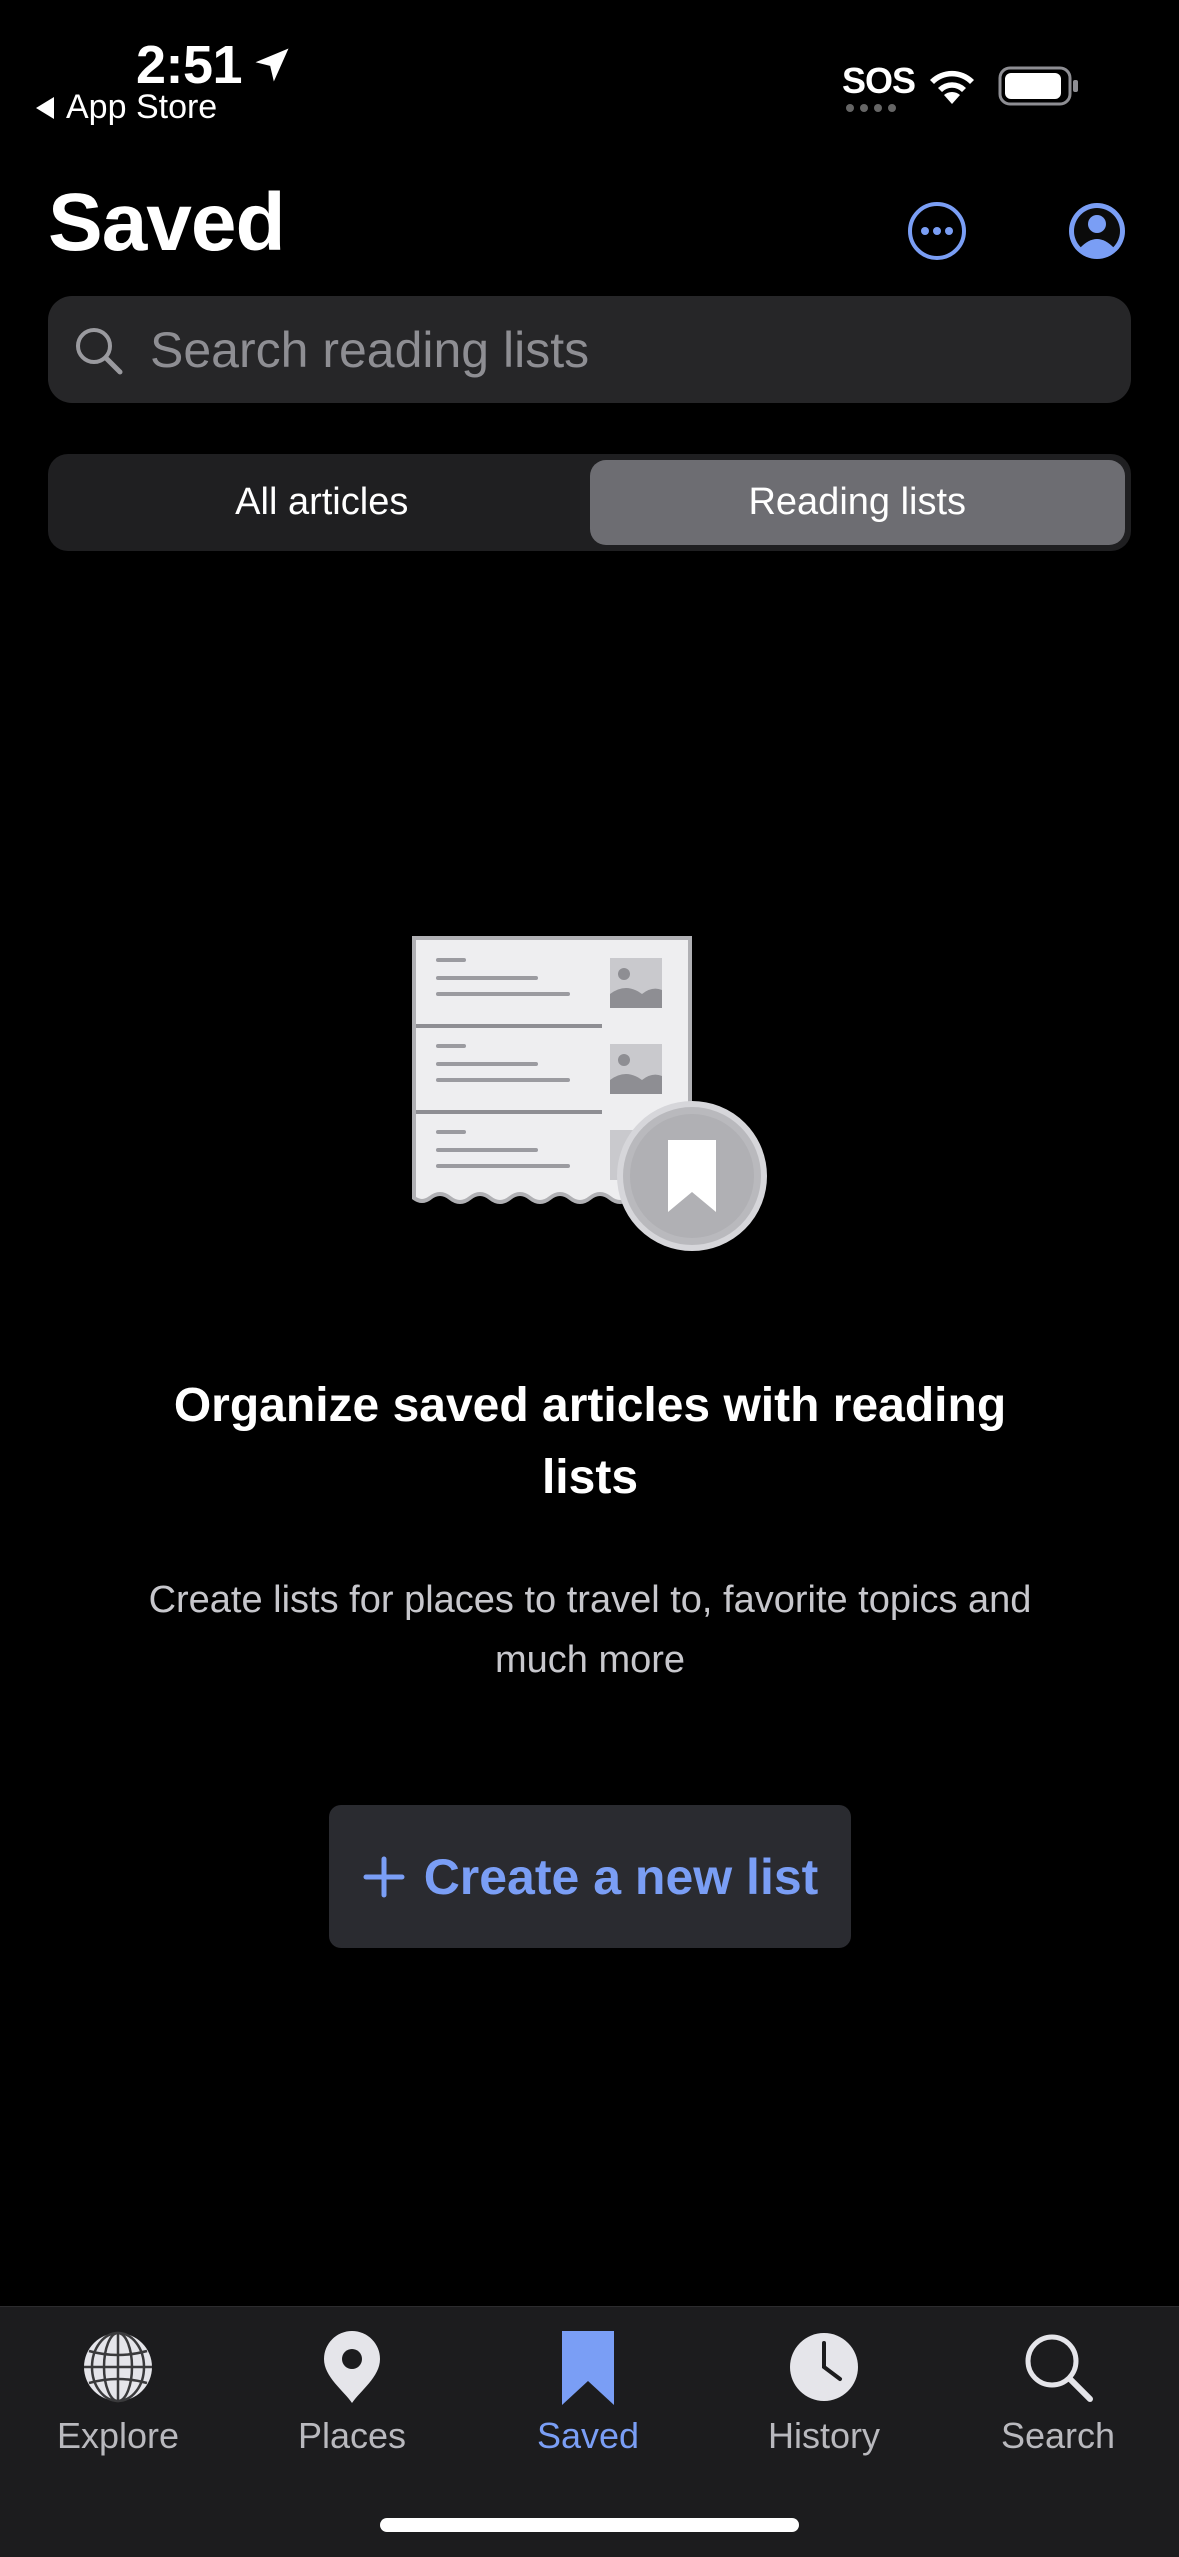 The width and height of the screenshot is (1179, 2557). I want to click on tab-explore: Explore, so click(118, 2389).